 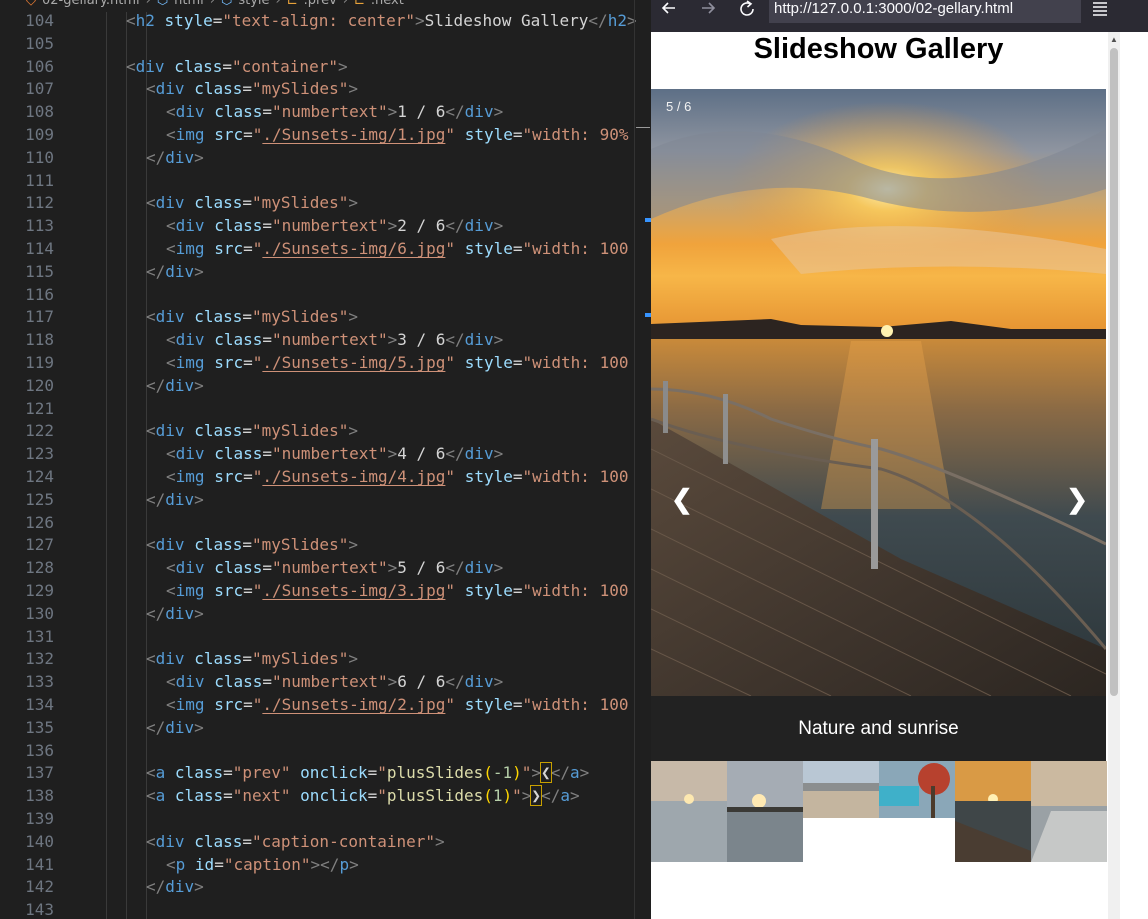 What do you see at coordinates (189, 4) in the screenshot?
I see `breadcrumb-html: html` at bounding box center [189, 4].